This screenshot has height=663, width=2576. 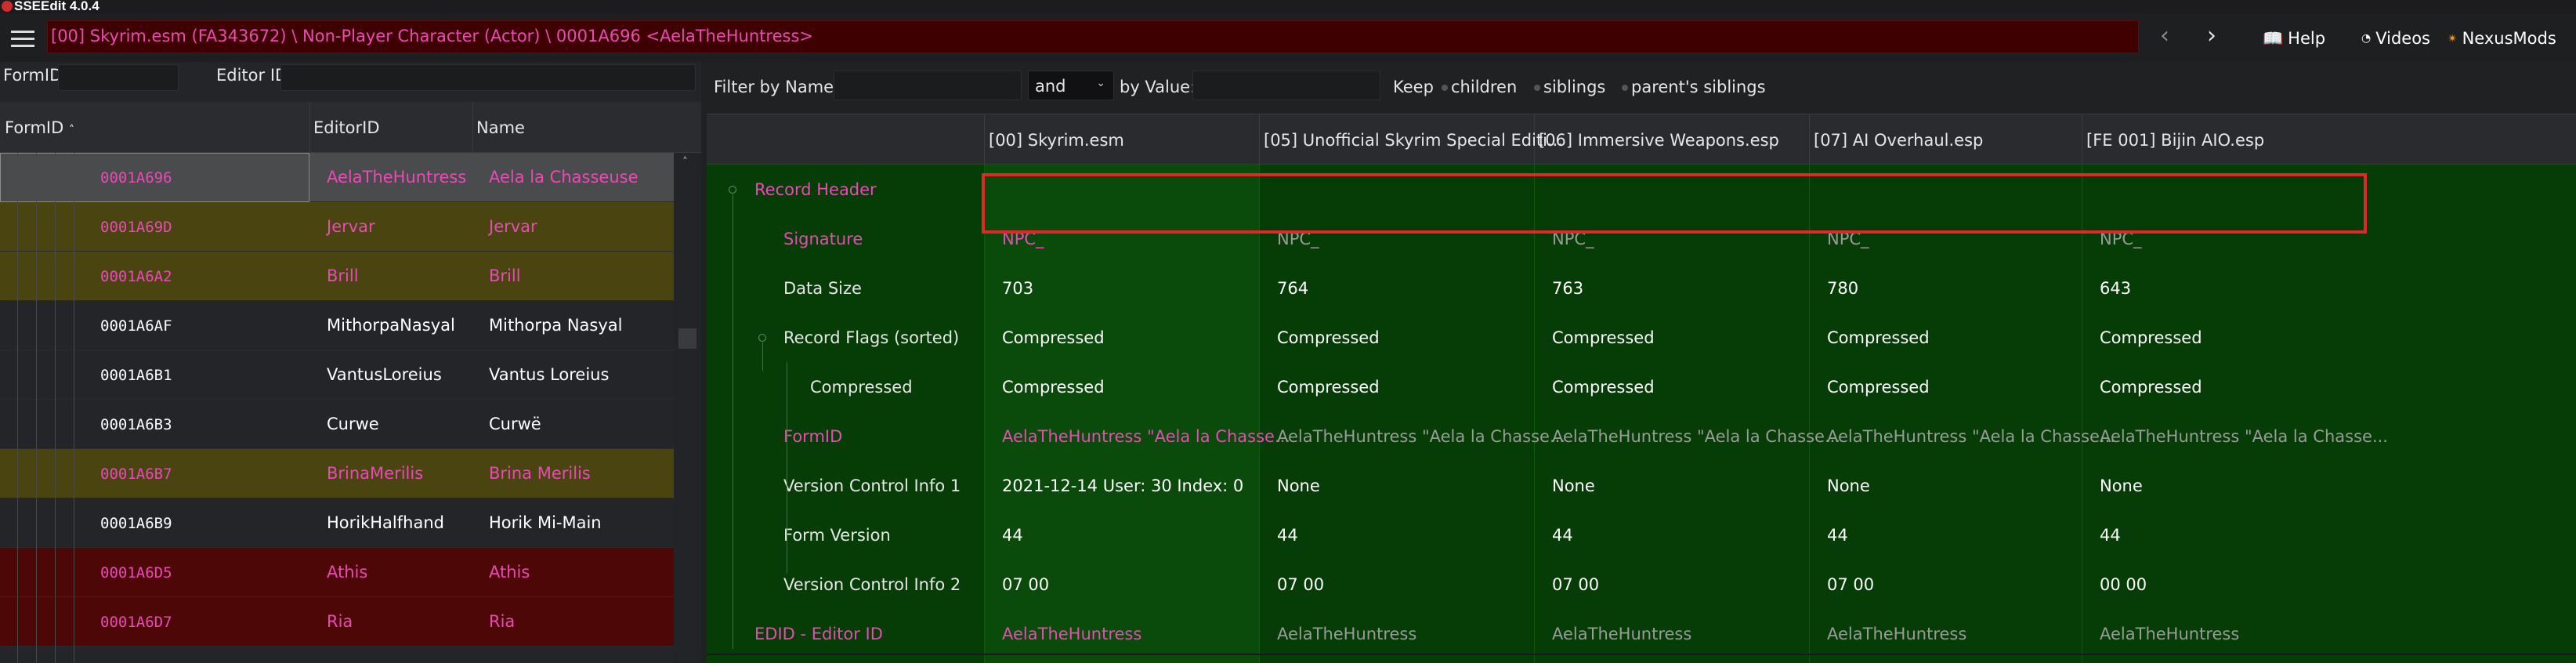 What do you see at coordinates (1570, 87) in the screenshot?
I see `keep-siblings-checkbox: siblings` at bounding box center [1570, 87].